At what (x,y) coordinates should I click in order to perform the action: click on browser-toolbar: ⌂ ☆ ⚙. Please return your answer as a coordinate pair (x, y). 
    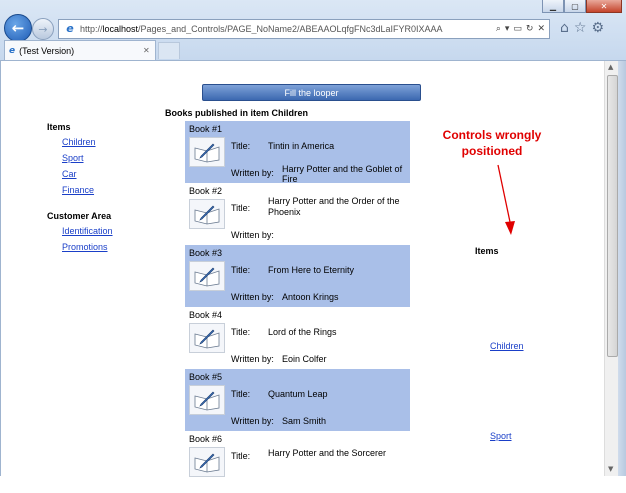
    Looking at the image, I should click on (582, 28).